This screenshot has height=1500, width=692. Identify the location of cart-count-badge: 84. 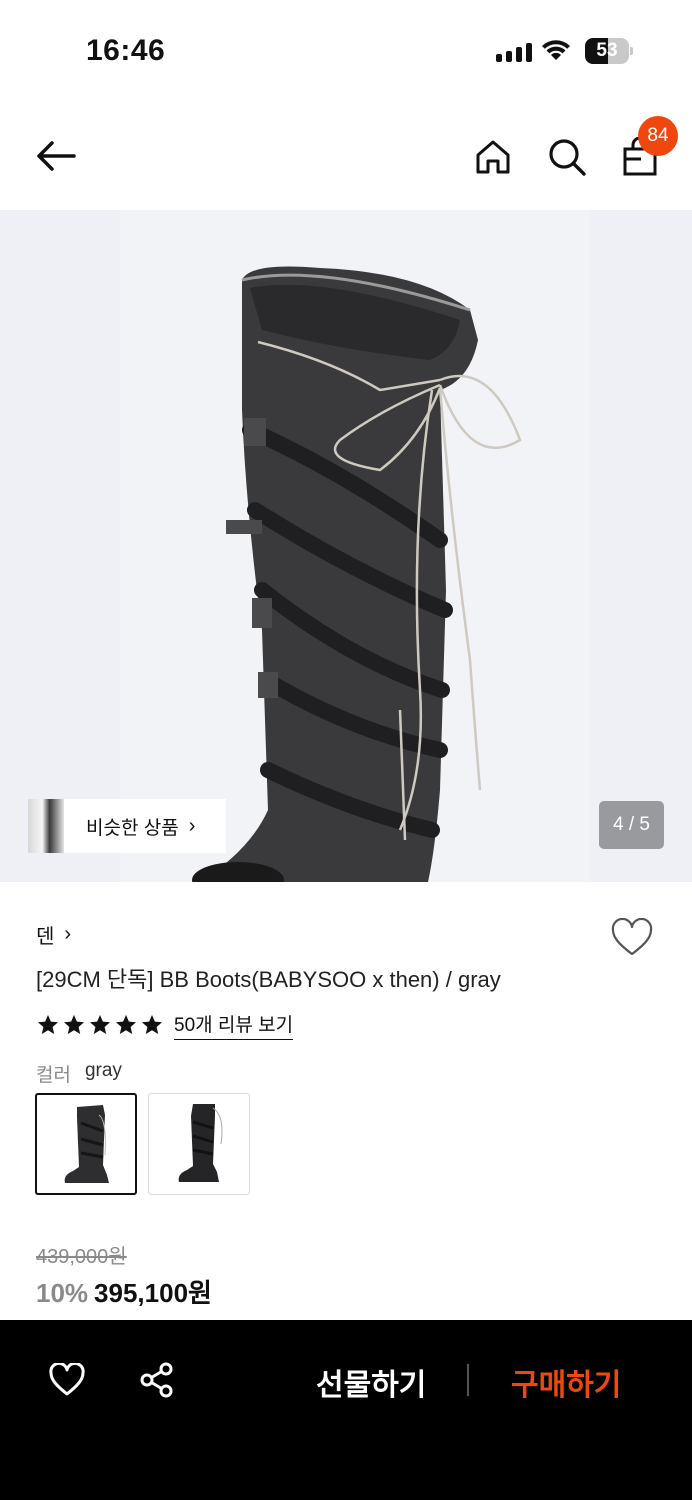
(658, 136).